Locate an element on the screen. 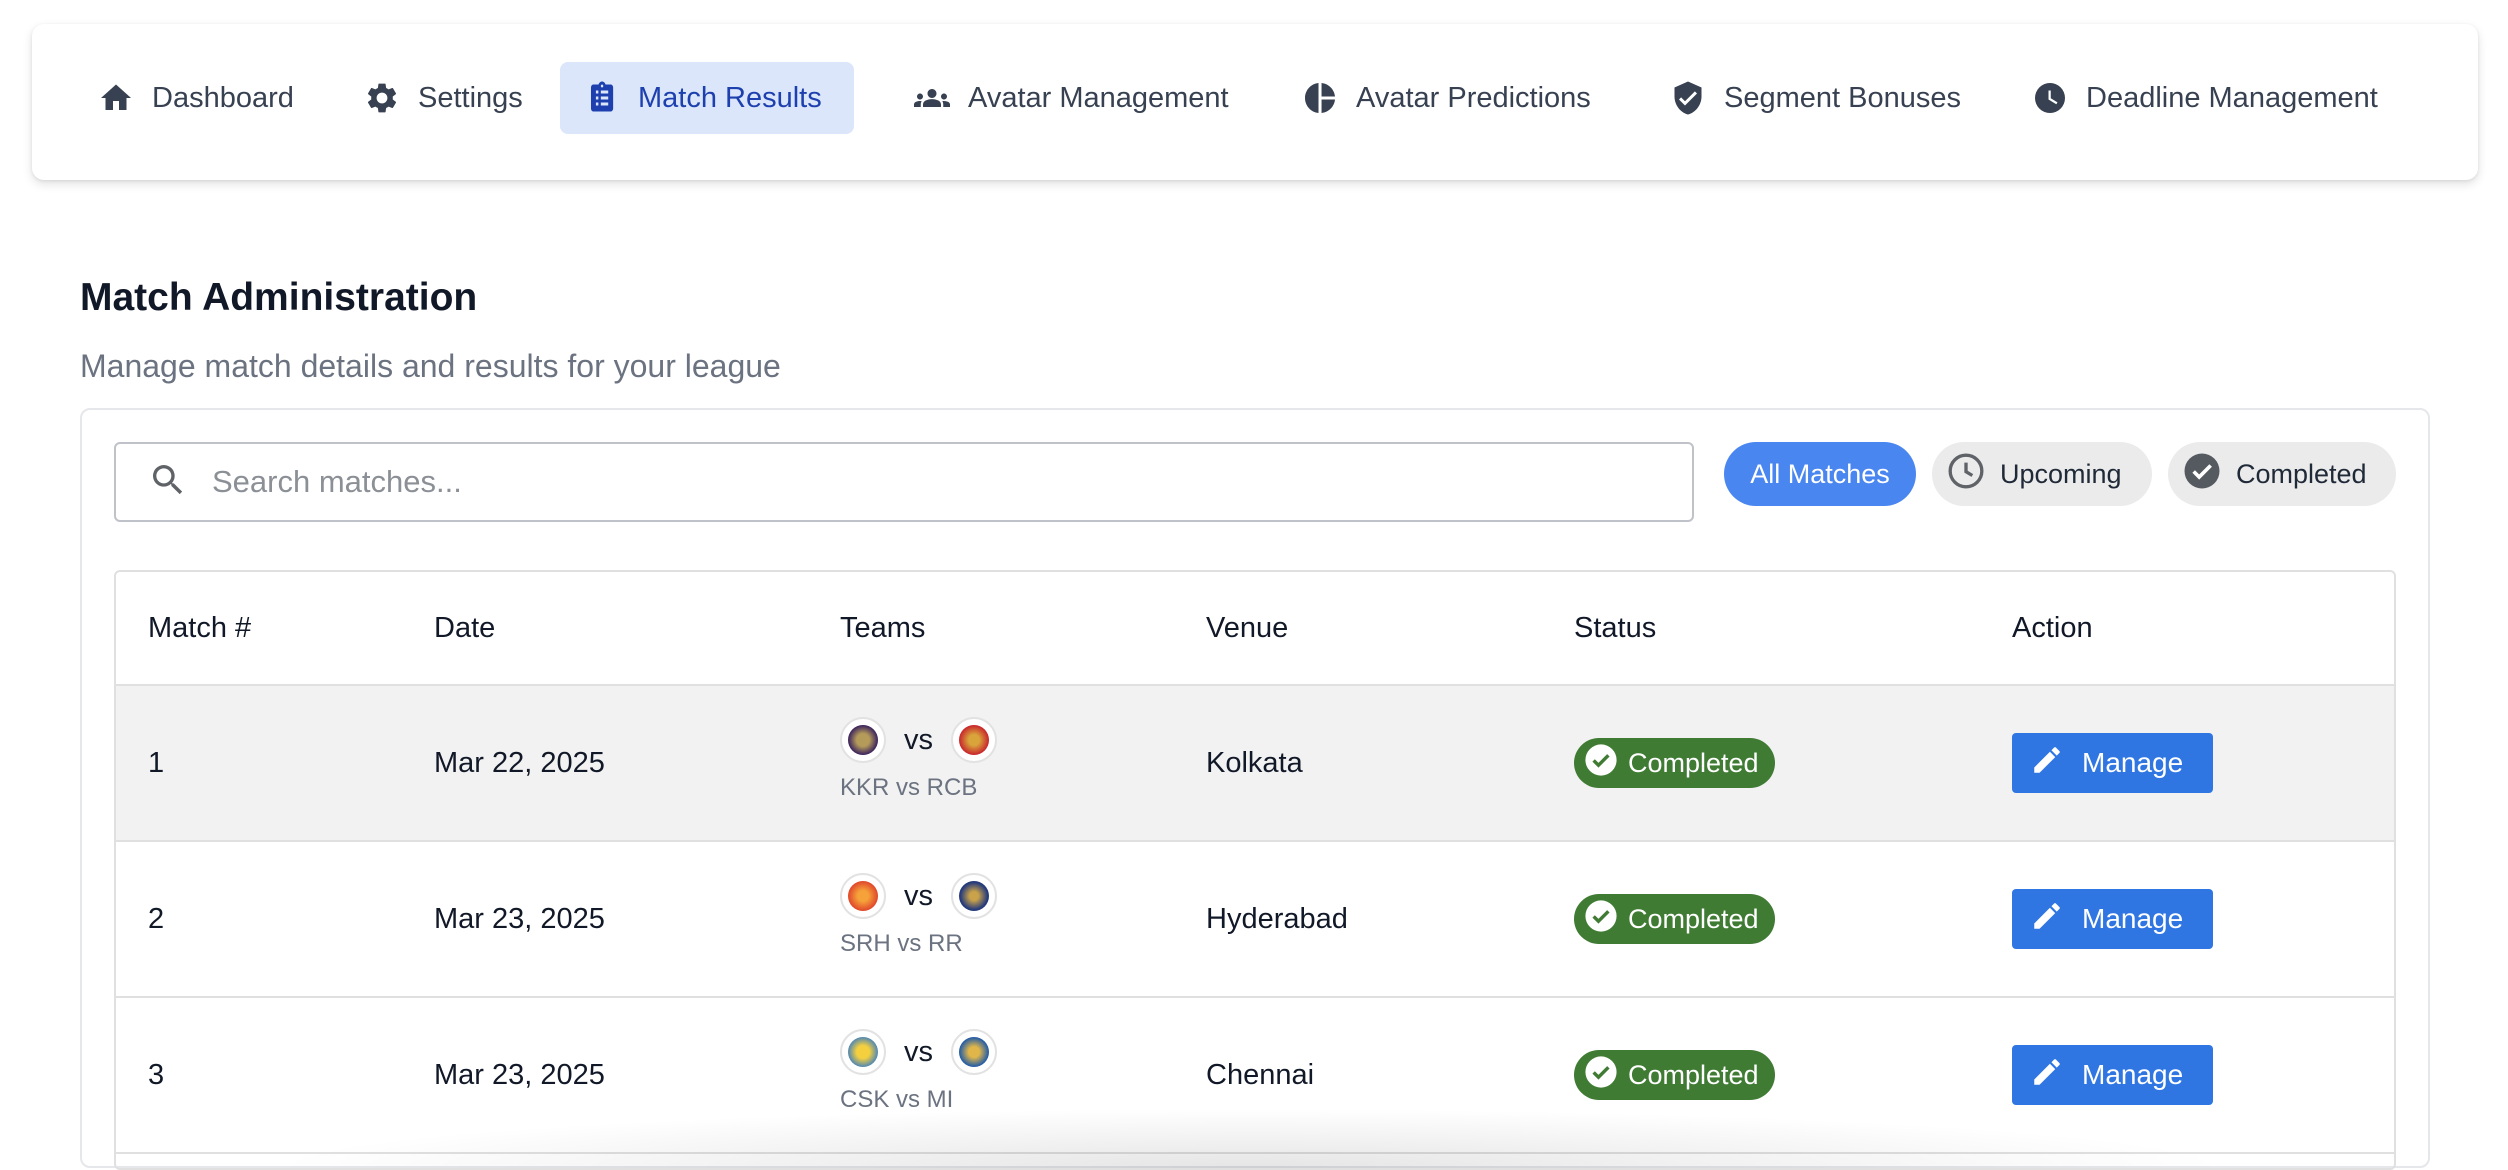 Image resolution: width=2508 pixels, height=1170 pixels. page-title: Match Administration is located at coordinates (279, 297).